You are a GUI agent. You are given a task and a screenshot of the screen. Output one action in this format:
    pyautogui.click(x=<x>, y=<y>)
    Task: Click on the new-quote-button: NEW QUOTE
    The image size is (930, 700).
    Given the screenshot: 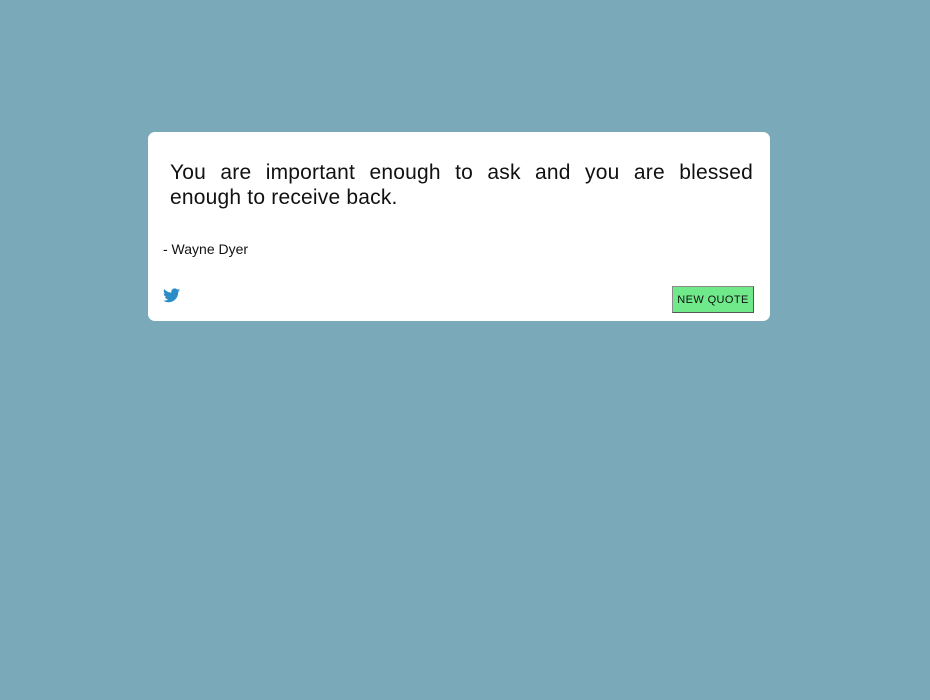 What is the action you would take?
    pyautogui.click(x=713, y=299)
    